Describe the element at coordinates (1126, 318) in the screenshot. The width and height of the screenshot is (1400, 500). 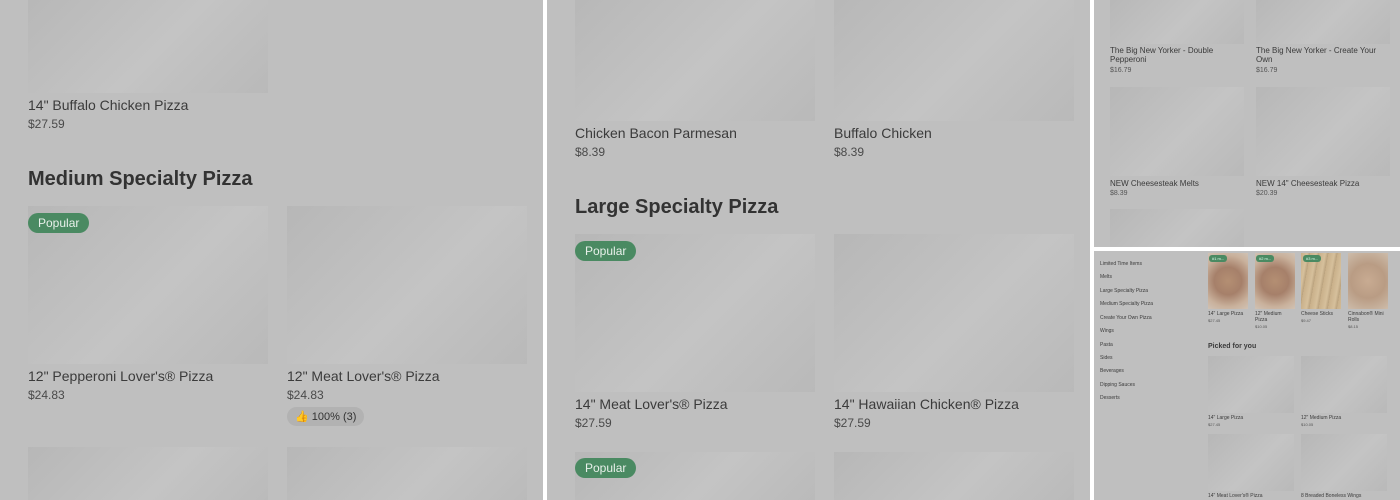
I see `nav-item-create-your-own: Create Your Own Pizza` at that location.